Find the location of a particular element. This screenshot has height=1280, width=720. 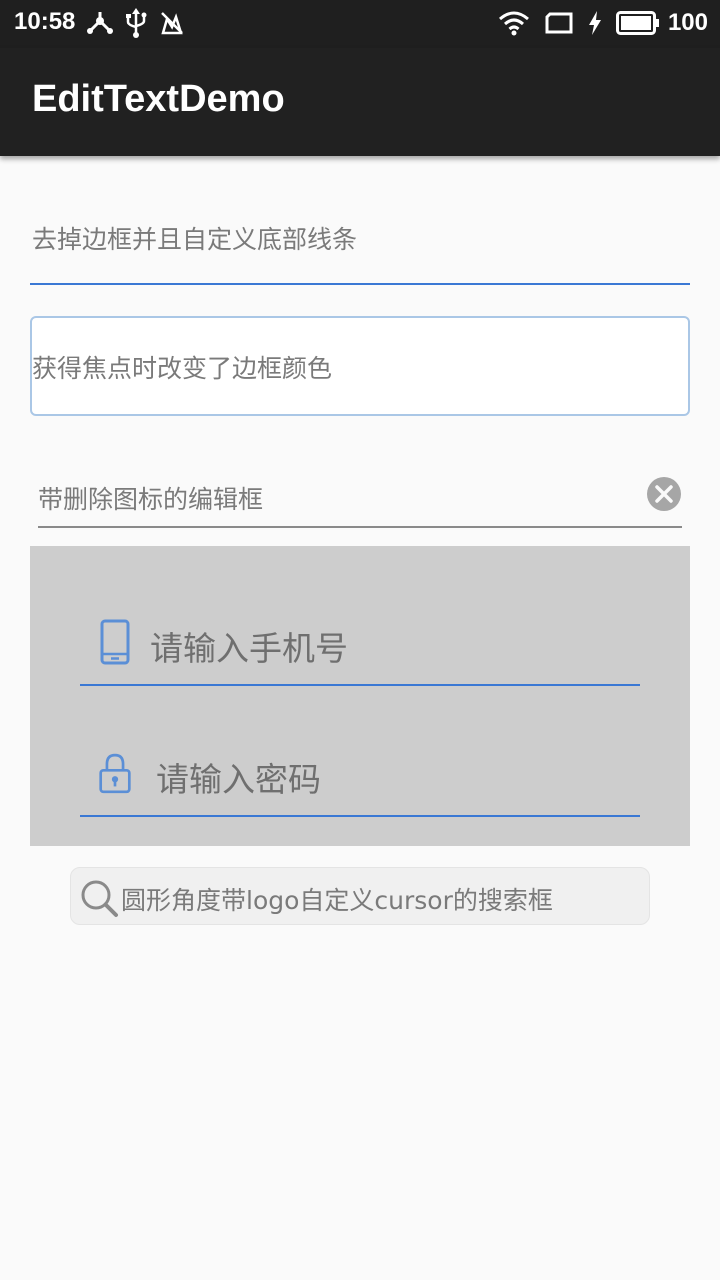

status-bar: 10:58 100 is located at coordinates (360, 24).